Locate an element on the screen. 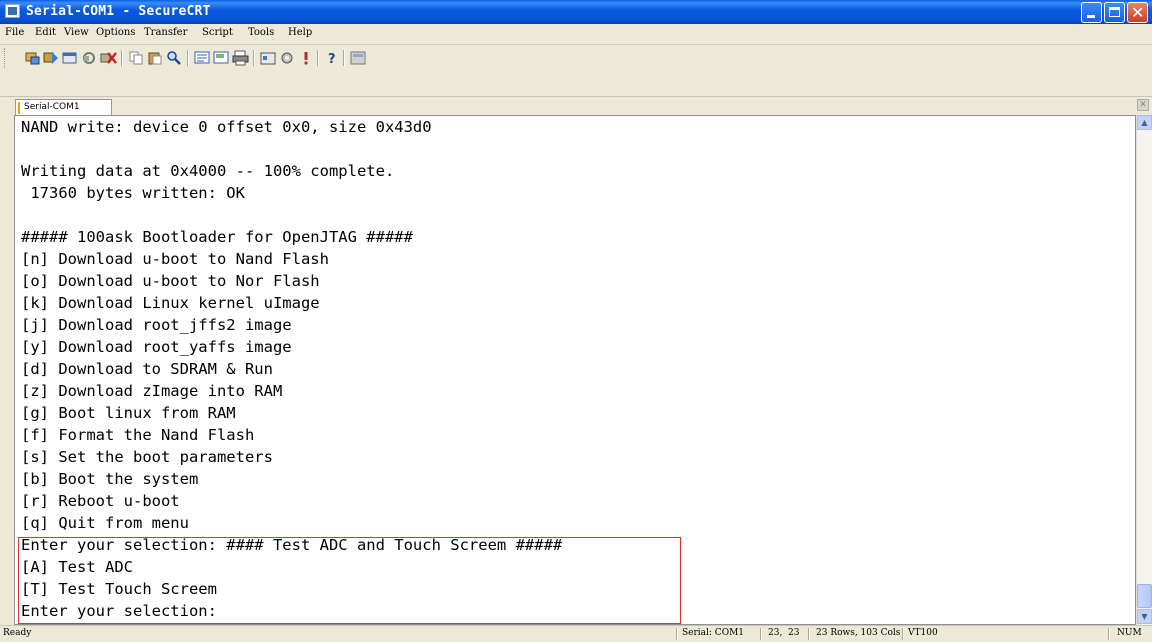 The image size is (1152, 642). terminal-line: [d] Download to SDRAM & Run is located at coordinates (147, 369).